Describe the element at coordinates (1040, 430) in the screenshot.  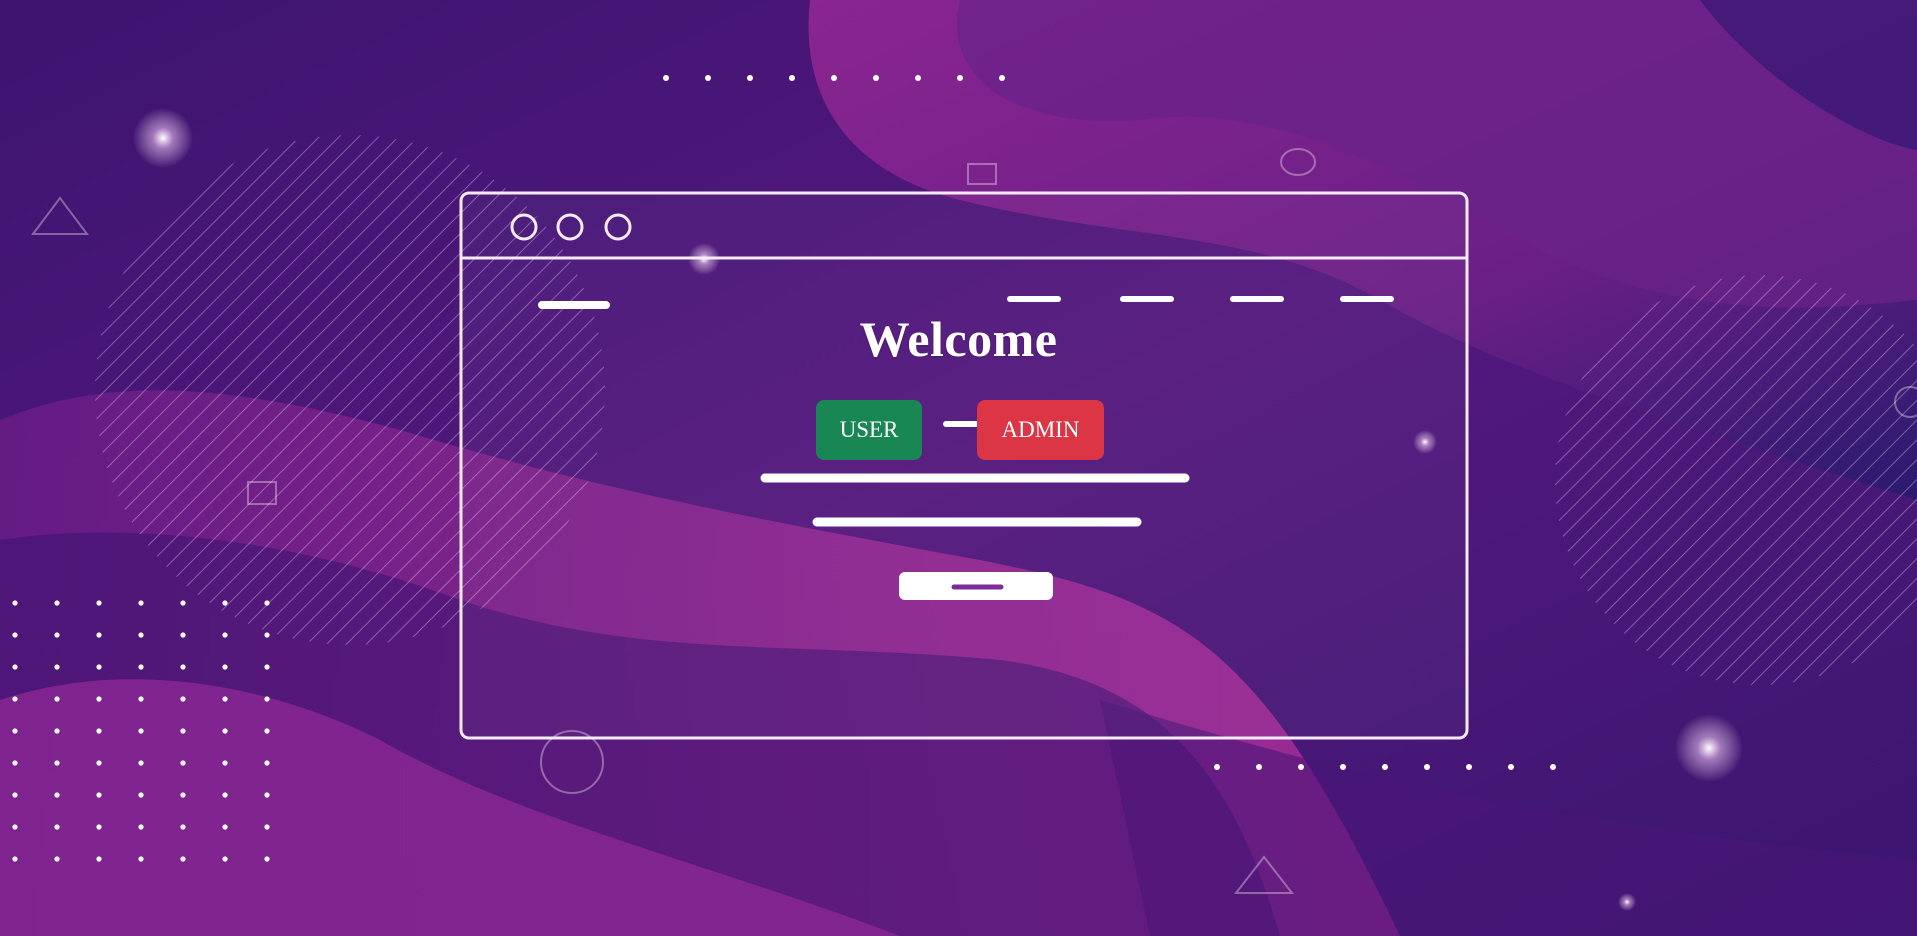
I see `admin-button: ADMIN` at that location.